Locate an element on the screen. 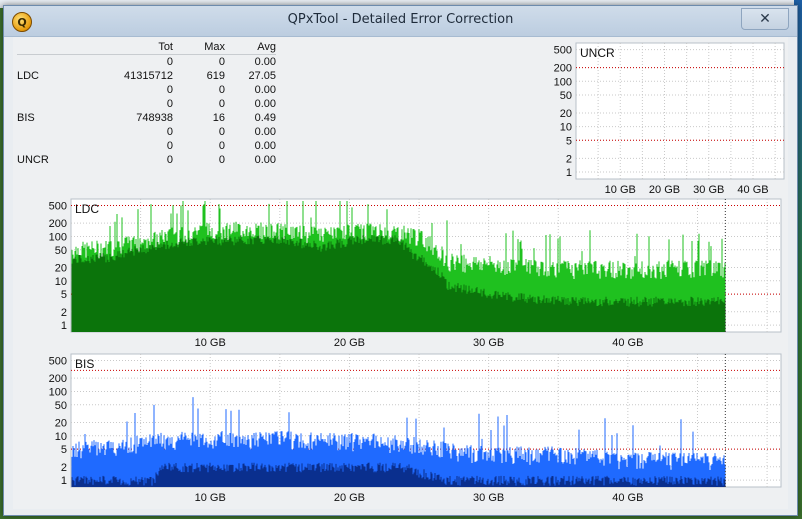 Image resolution: width=802 pixels, height=519 pixels. stats-header-avg: Avg is located at coordinates (250, 47).